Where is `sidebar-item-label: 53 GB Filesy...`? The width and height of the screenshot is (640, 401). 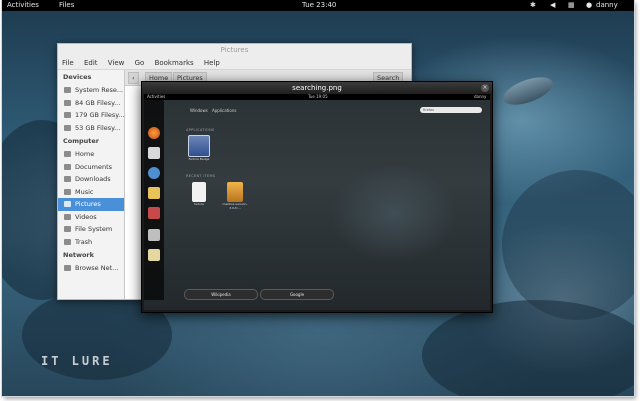 sidebar-item-label: 53 GB Filesy... is located at coordinates (98, 127).